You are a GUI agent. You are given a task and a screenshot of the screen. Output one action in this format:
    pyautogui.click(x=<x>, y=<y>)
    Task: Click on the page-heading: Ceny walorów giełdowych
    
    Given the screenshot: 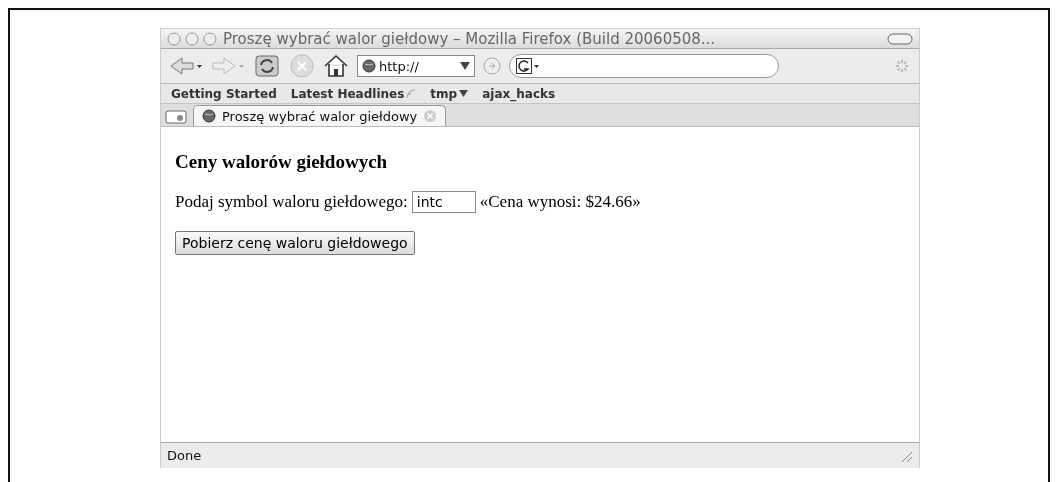 What is the action you would take?
    pyautogui.click(x=282, y=162)
    